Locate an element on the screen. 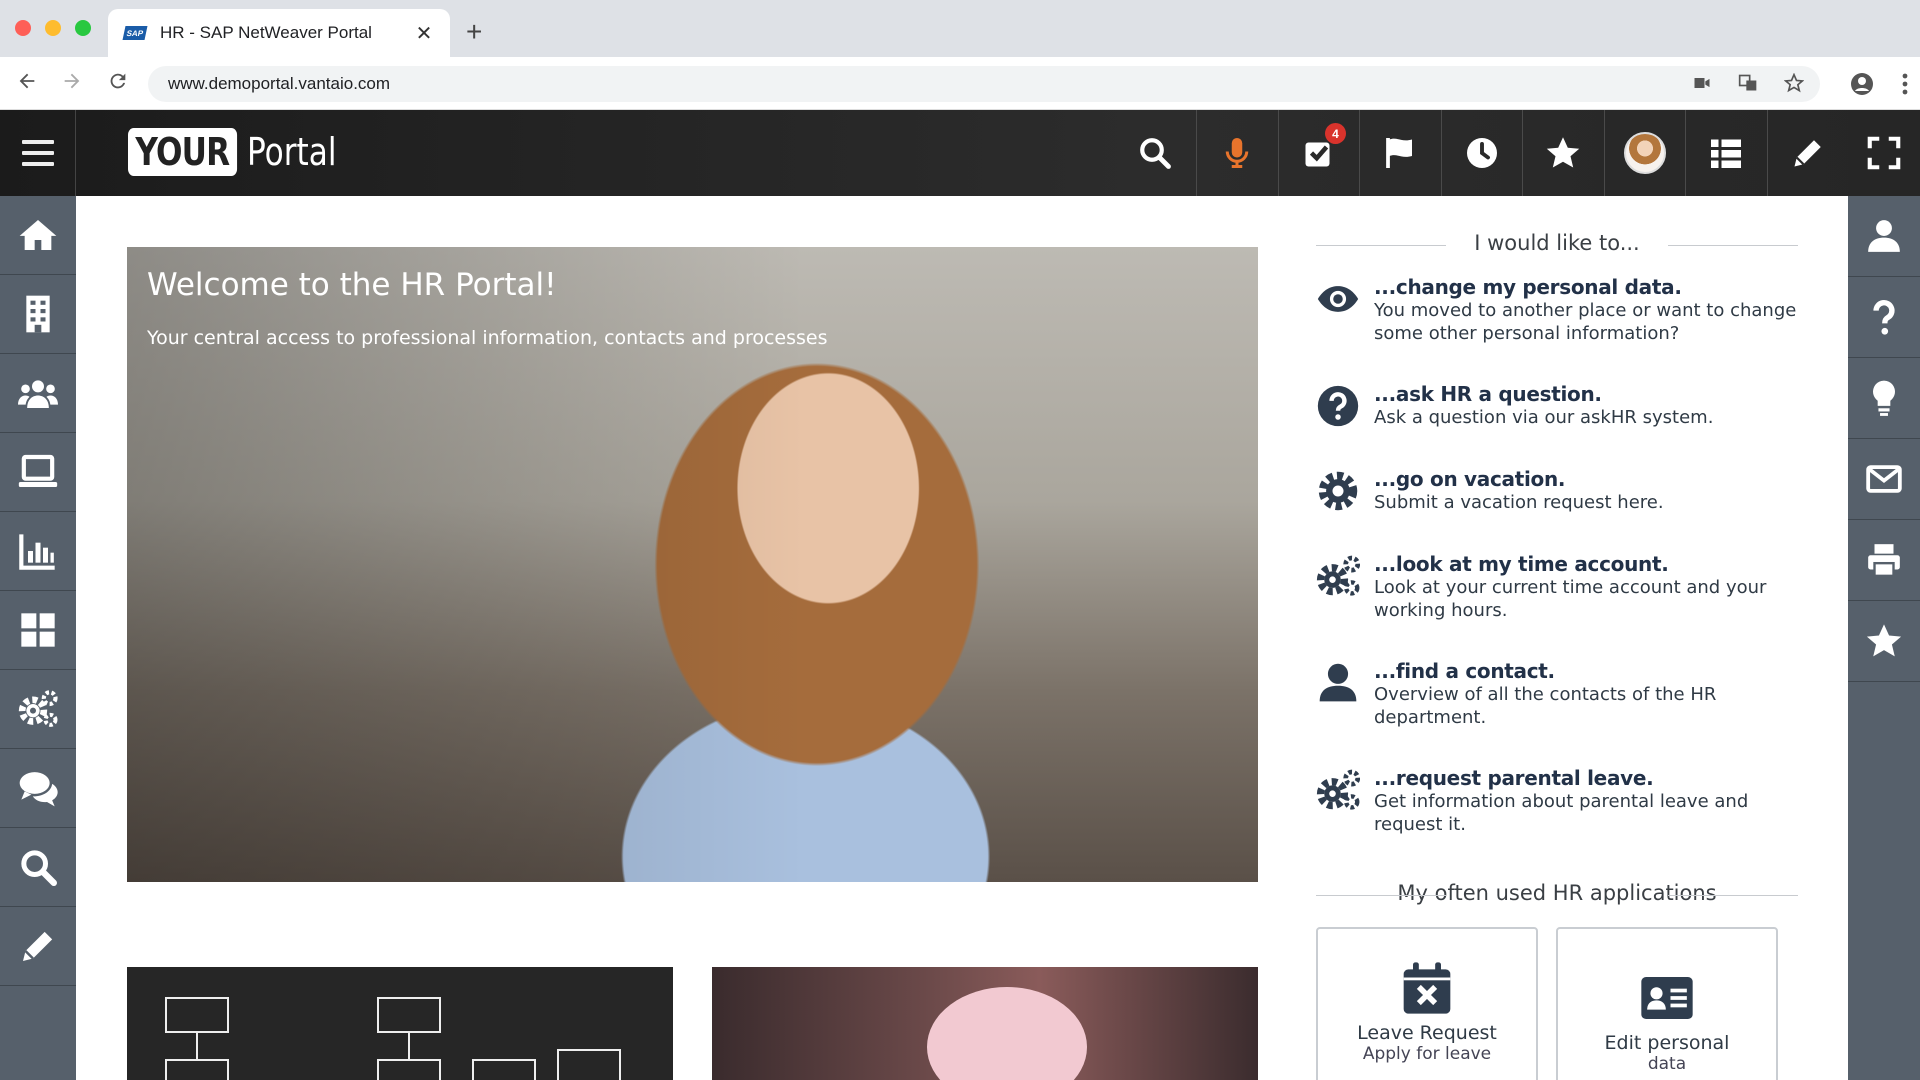 The height and width of the screenshot is (1080, 1920). team-icon is located at coordinates (38, 393).